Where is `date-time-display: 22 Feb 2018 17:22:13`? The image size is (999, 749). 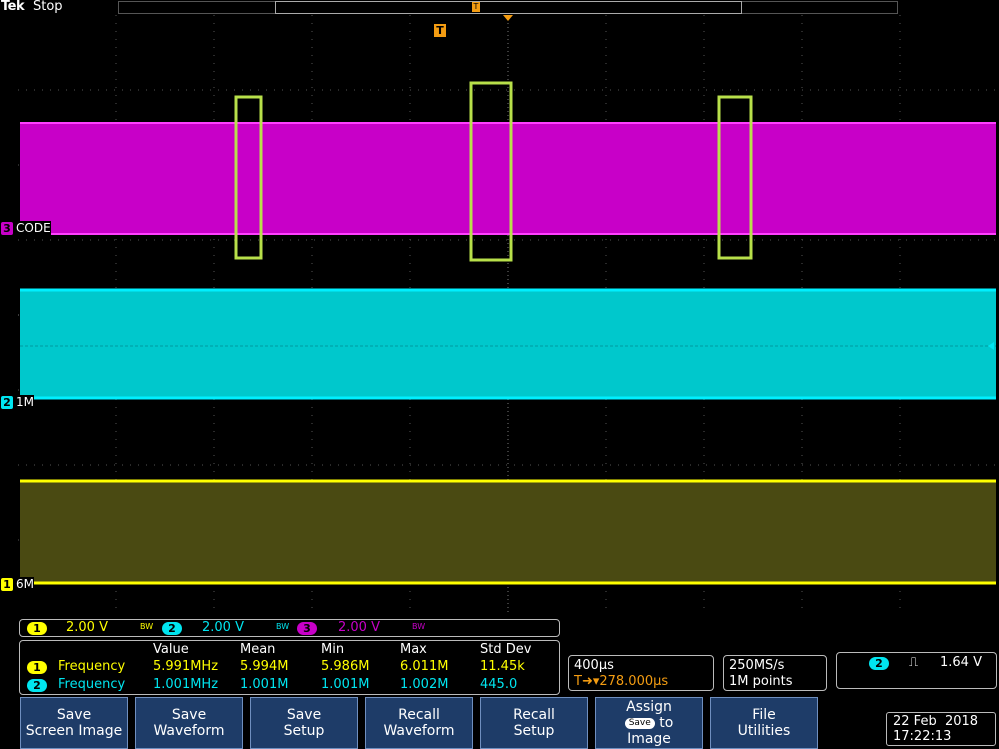 date-time-display: 22 Feb 2018 17:22:13 is located at coordinates (941, 729).